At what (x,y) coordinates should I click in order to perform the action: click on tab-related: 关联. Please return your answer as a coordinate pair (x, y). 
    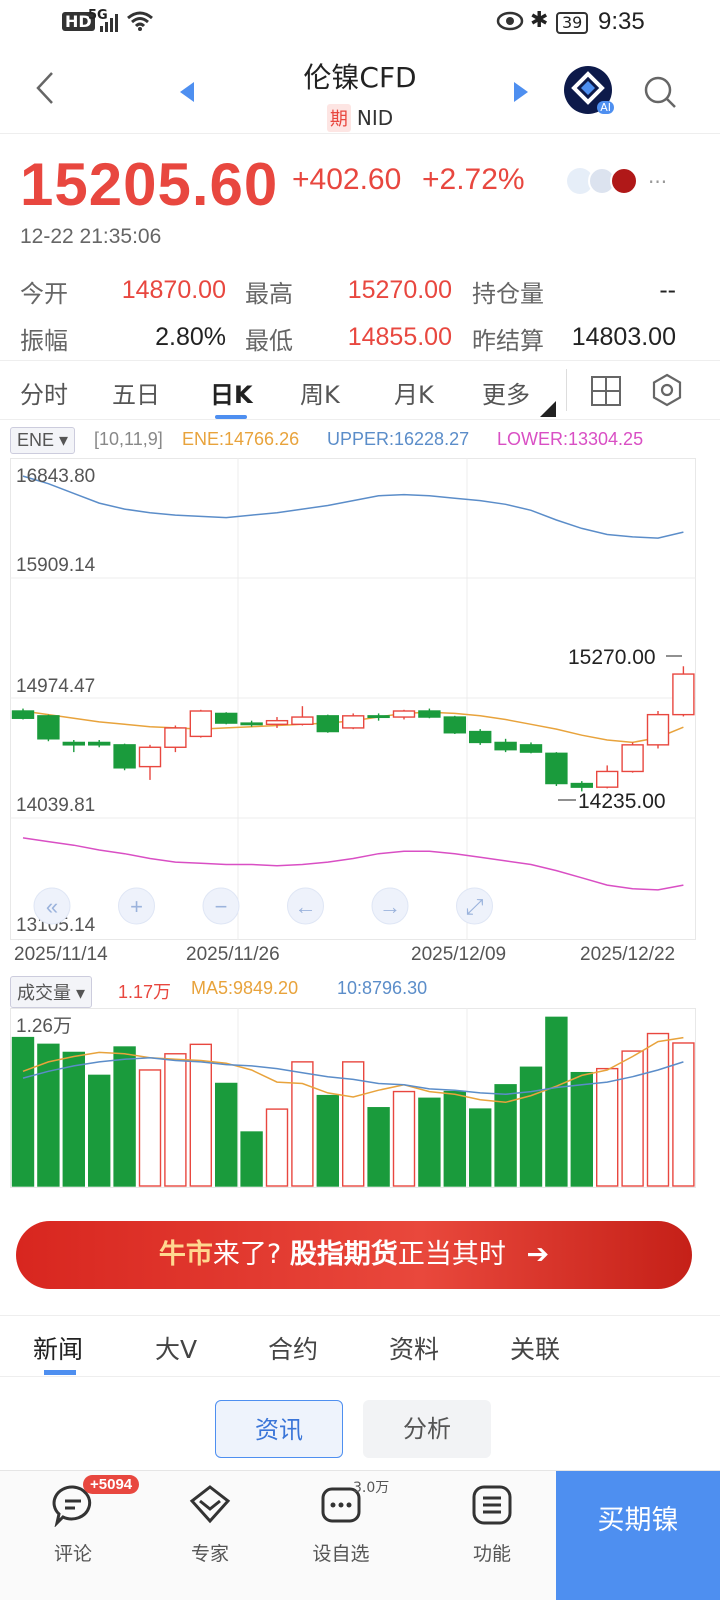
    Looking at the image, I should click on (535, 1348).